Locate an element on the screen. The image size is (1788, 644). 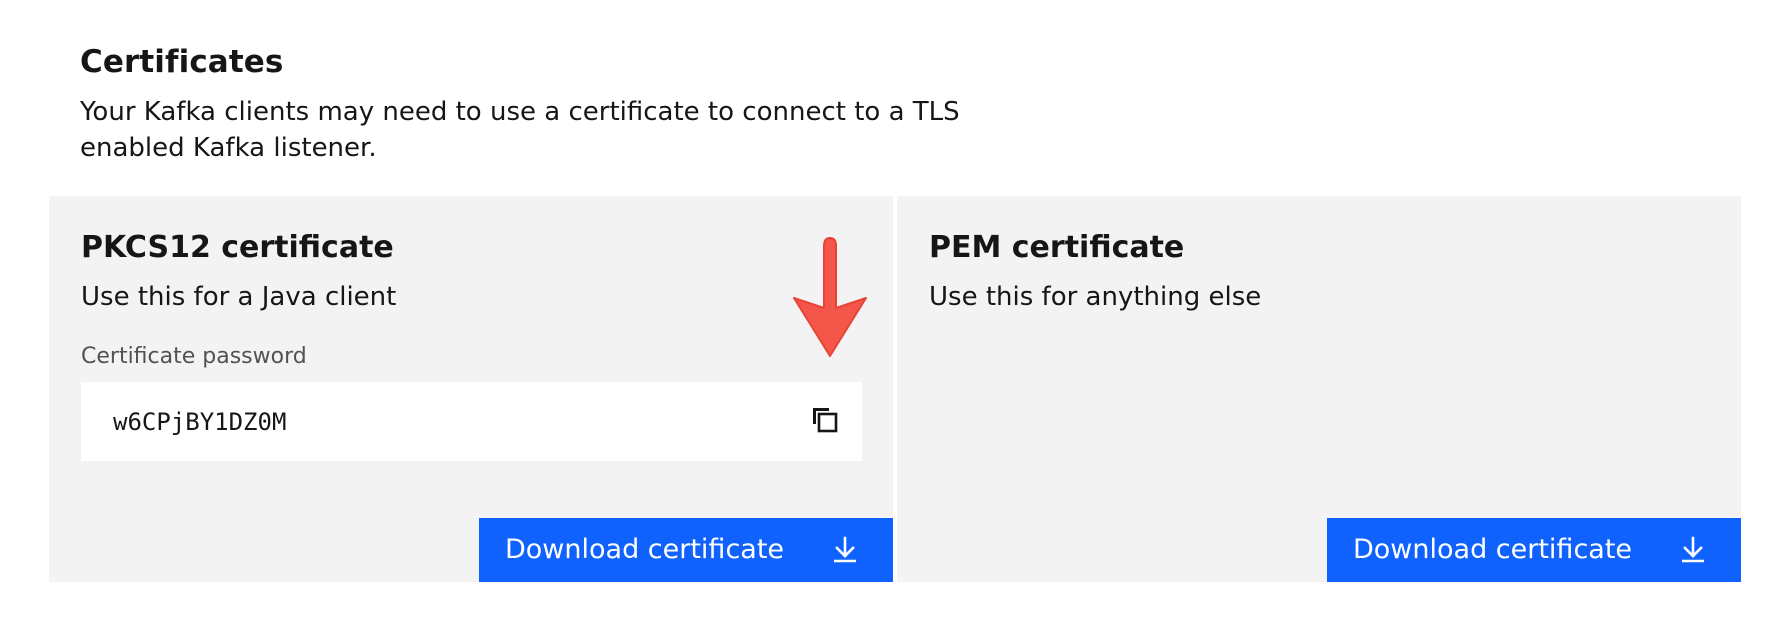
pkcs12-download-certificate-button: Download certificate is located at coordinates (686, 550).